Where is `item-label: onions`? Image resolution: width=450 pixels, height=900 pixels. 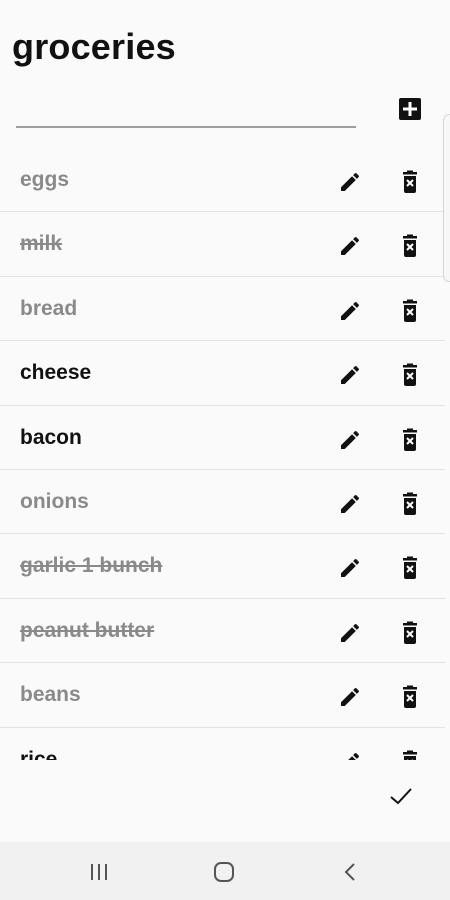 item-label: onions is located at coordinates (54, 501).